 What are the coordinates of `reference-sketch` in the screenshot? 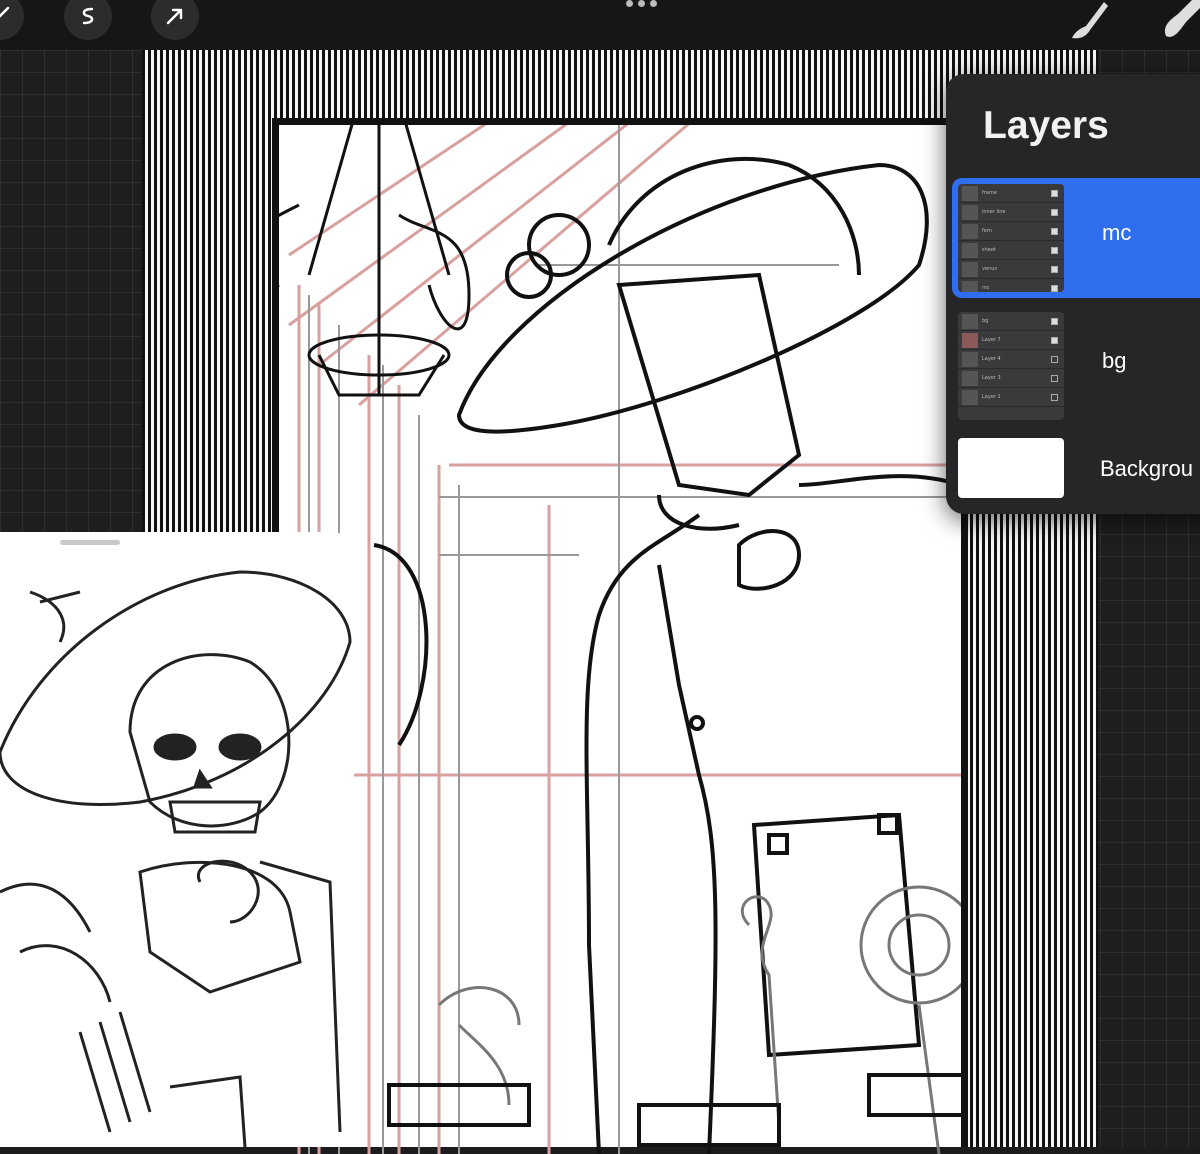 It's located at (176, 858).